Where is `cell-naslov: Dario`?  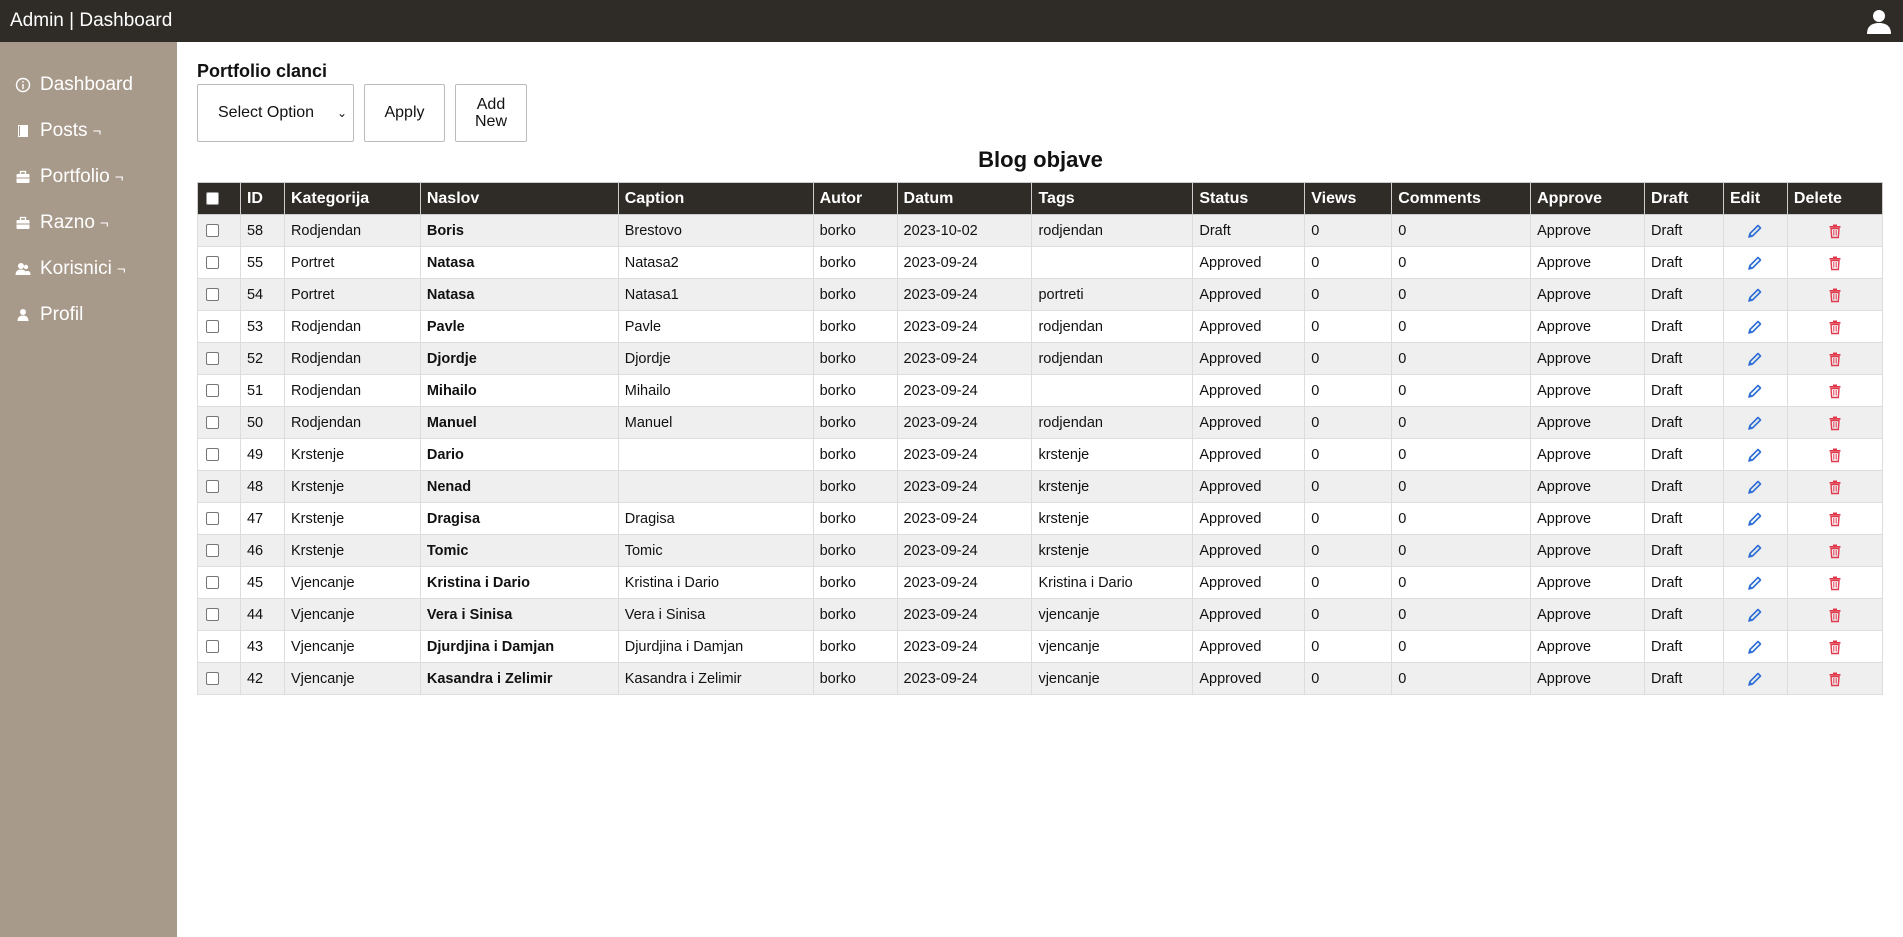 cell-naslov: Dario is located at coordinates (519, 454).